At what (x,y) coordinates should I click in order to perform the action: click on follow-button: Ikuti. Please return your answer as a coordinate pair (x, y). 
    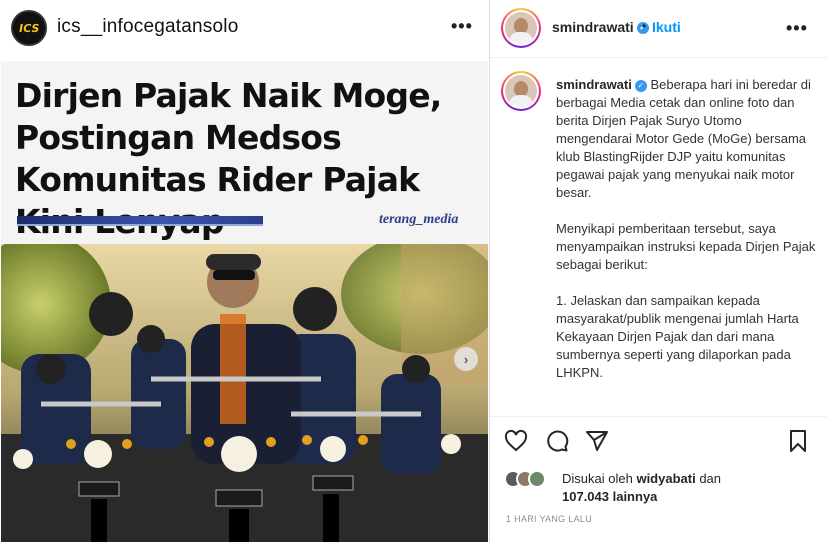
    Looking at the image, I should click on (666, 27).